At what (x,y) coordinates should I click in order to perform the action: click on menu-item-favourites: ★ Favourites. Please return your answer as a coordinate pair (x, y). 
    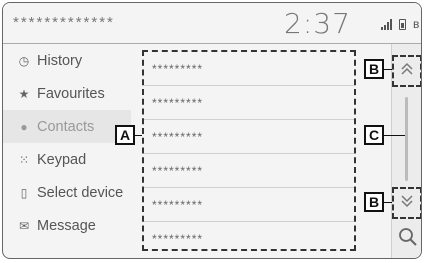
    Looking at the image, I should click on (67, 93).